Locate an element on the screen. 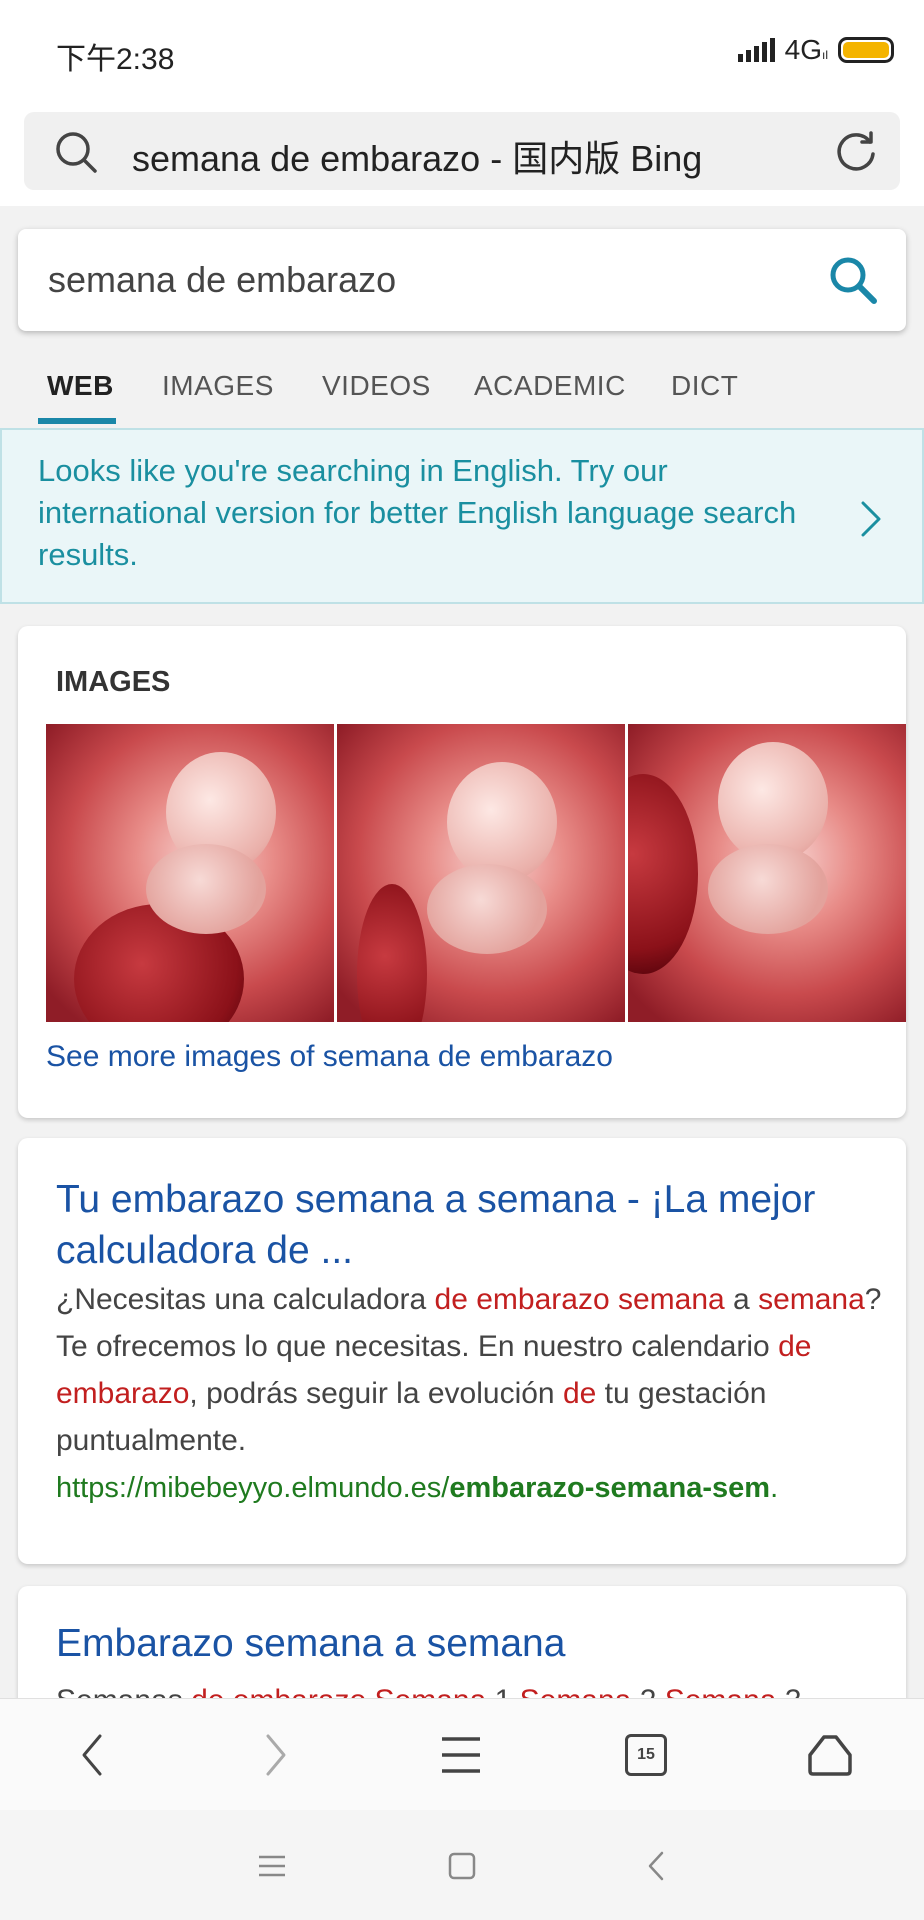 This screenshot has width=924, height=1920. back-nav-button is located at coordinates (656, 1866).